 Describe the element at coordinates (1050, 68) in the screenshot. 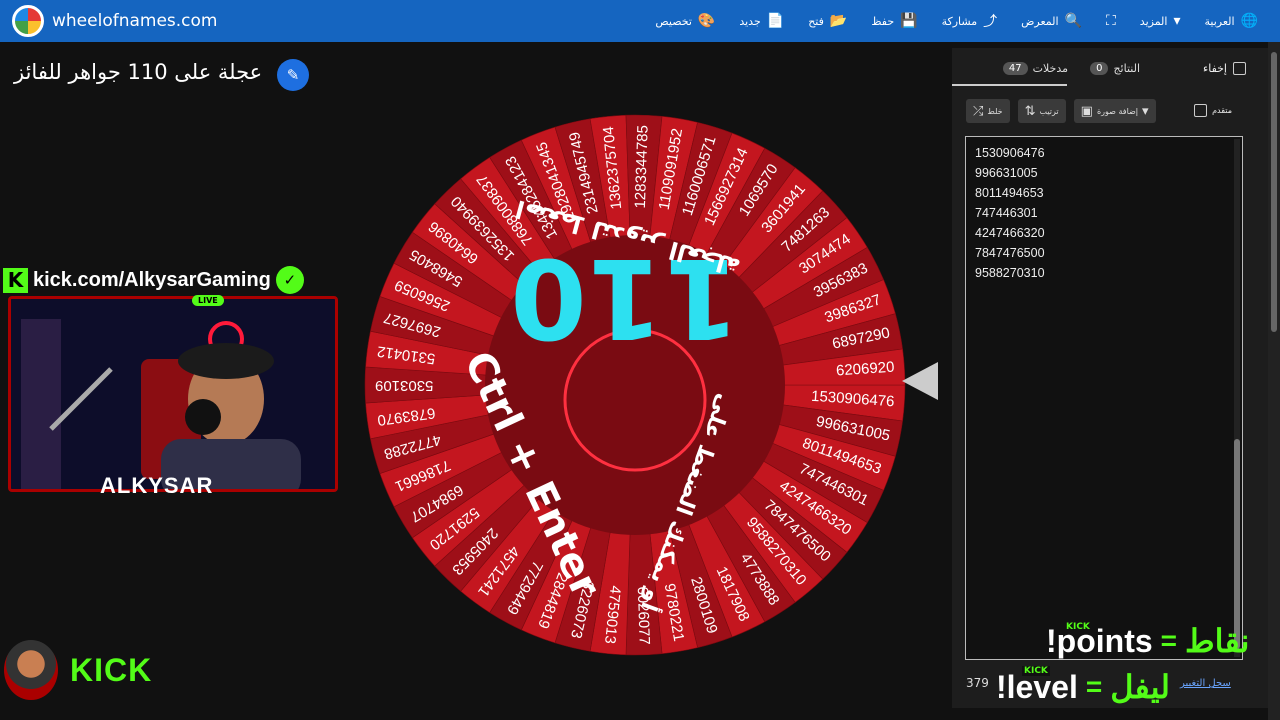

I see `entries-label: مدخلات` at that location.